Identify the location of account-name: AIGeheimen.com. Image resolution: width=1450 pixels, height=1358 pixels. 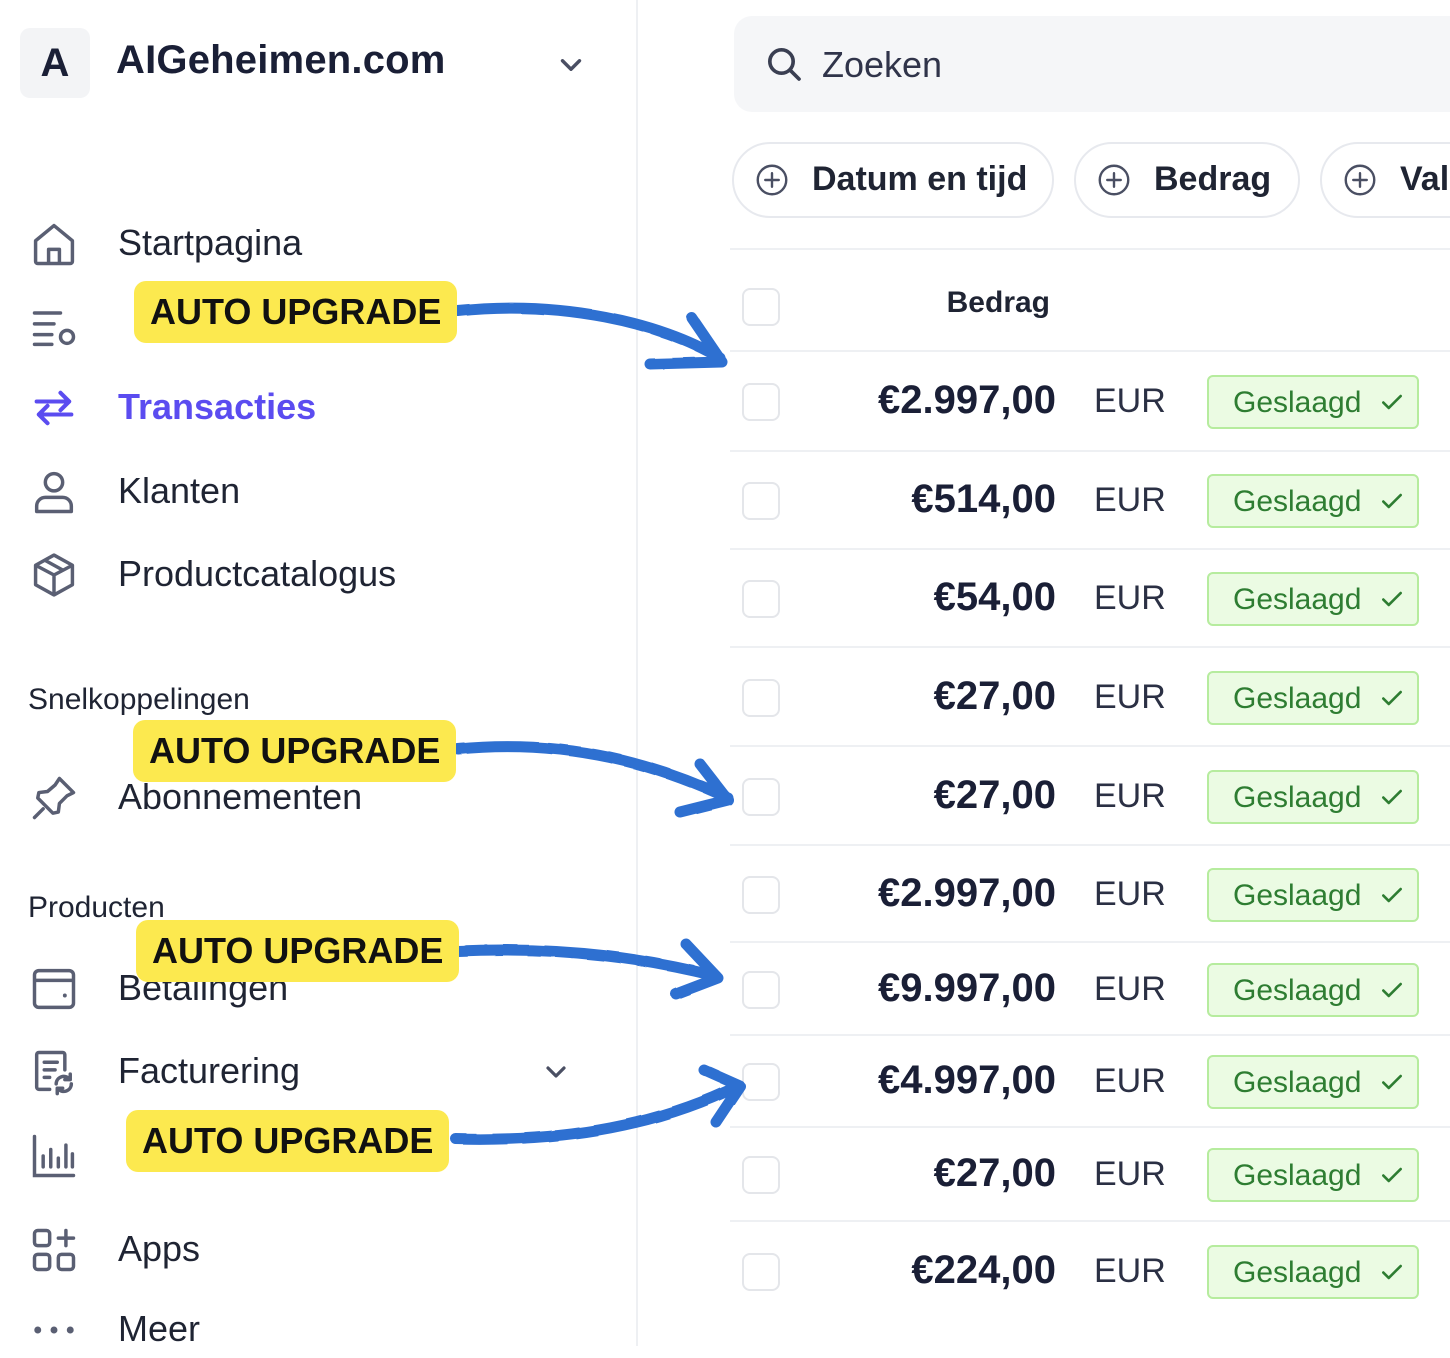
(281, 60).